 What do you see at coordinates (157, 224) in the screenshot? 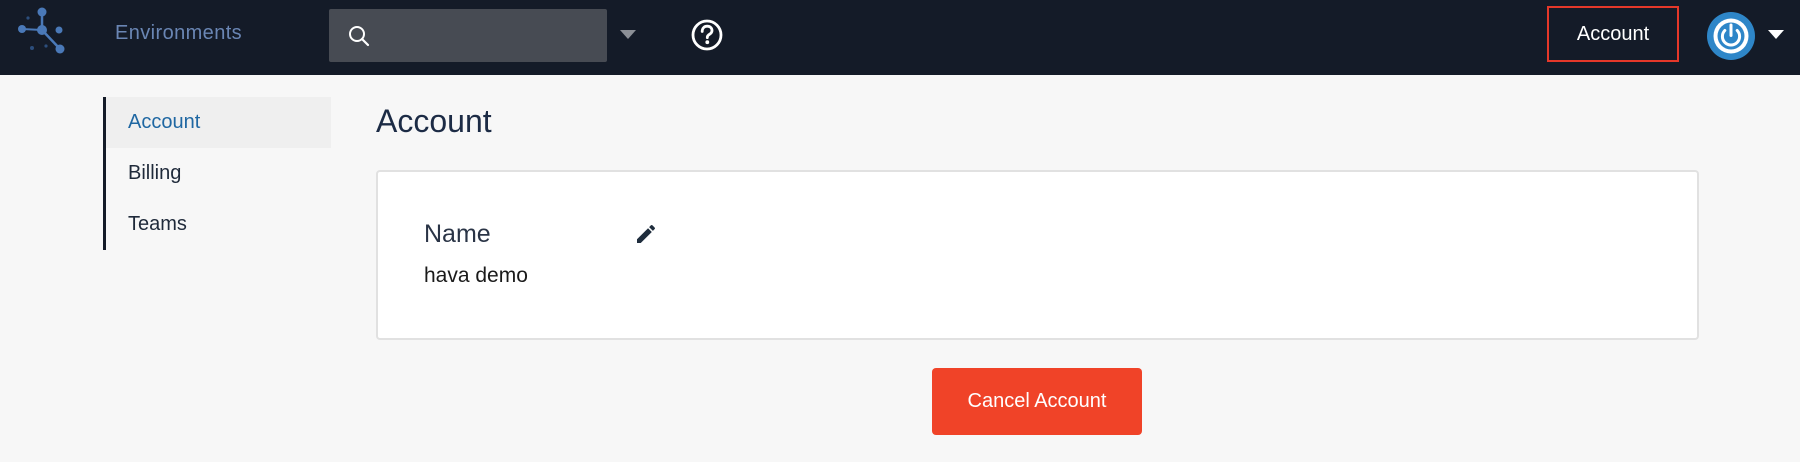
I see `sidebar-item-label: Teams` at bounding box center [157, 224].